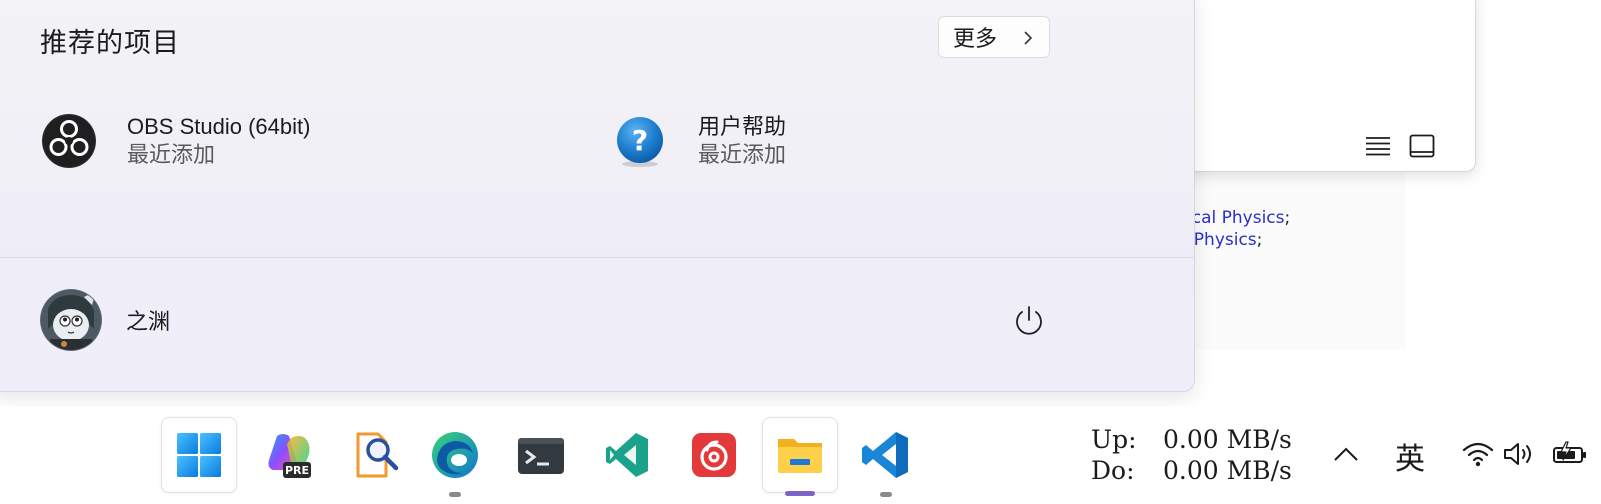 The height and width of the screenshot is (504, 1601). Describe the element at coordinates (1569, 452) in the screenshot. I see `battery-icon` at that location.